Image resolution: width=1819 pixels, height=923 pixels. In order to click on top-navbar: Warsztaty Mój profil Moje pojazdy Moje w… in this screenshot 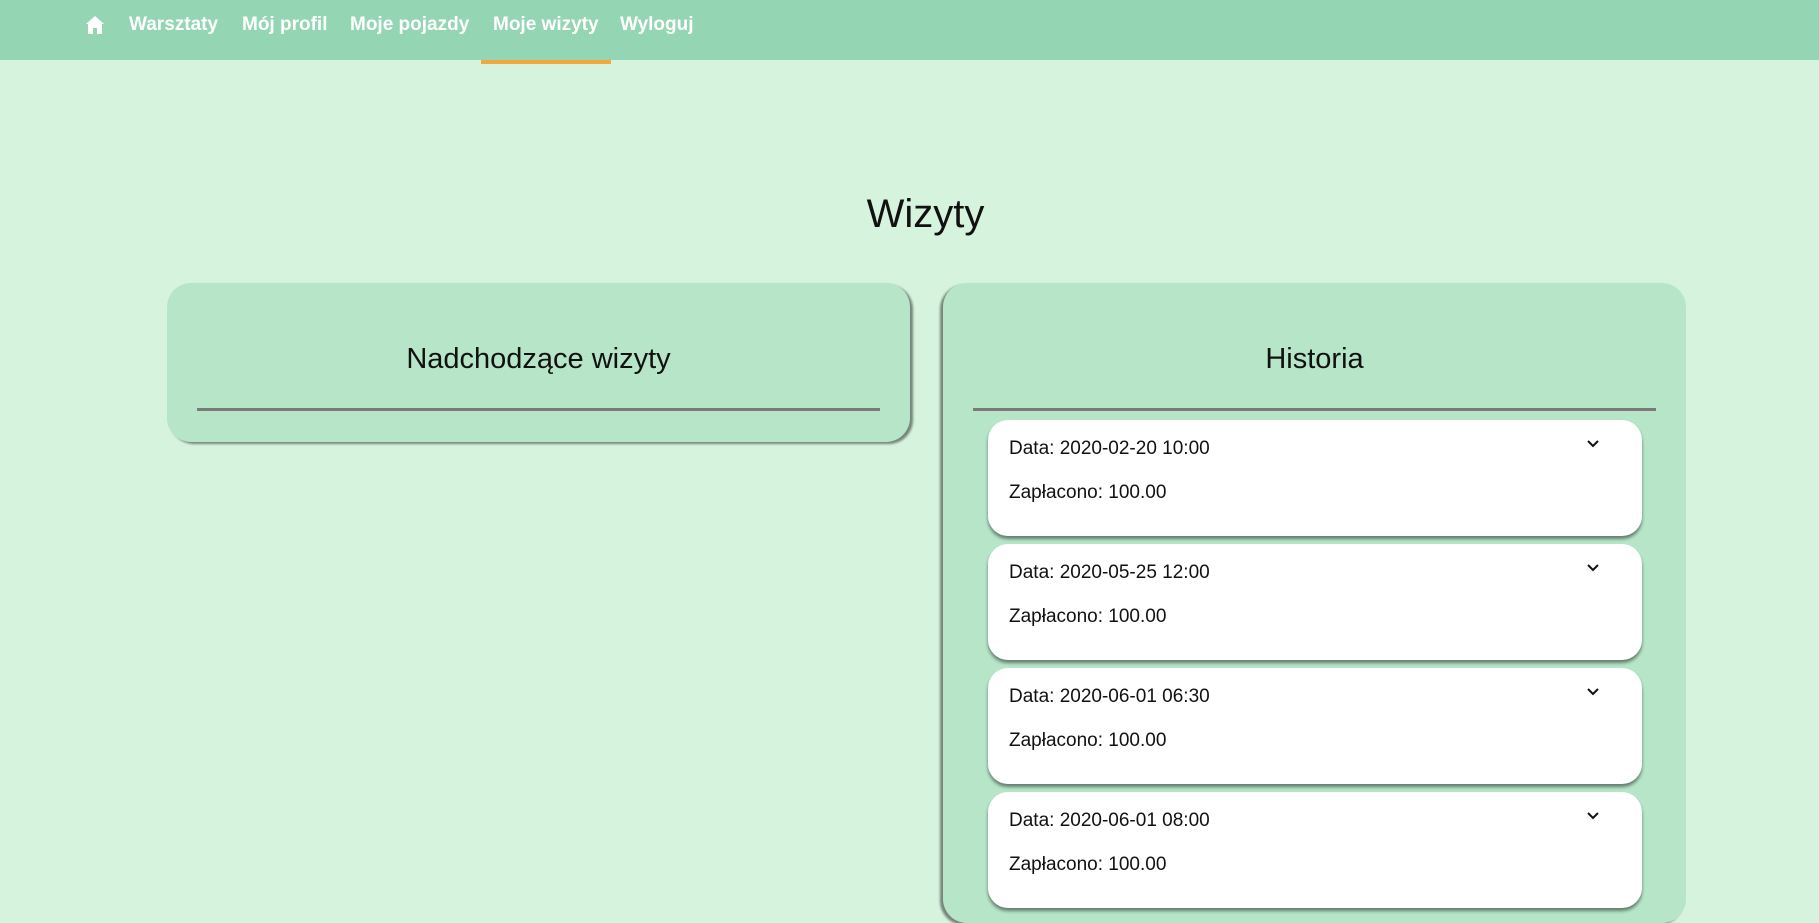, I will do `click(909, 32)`.